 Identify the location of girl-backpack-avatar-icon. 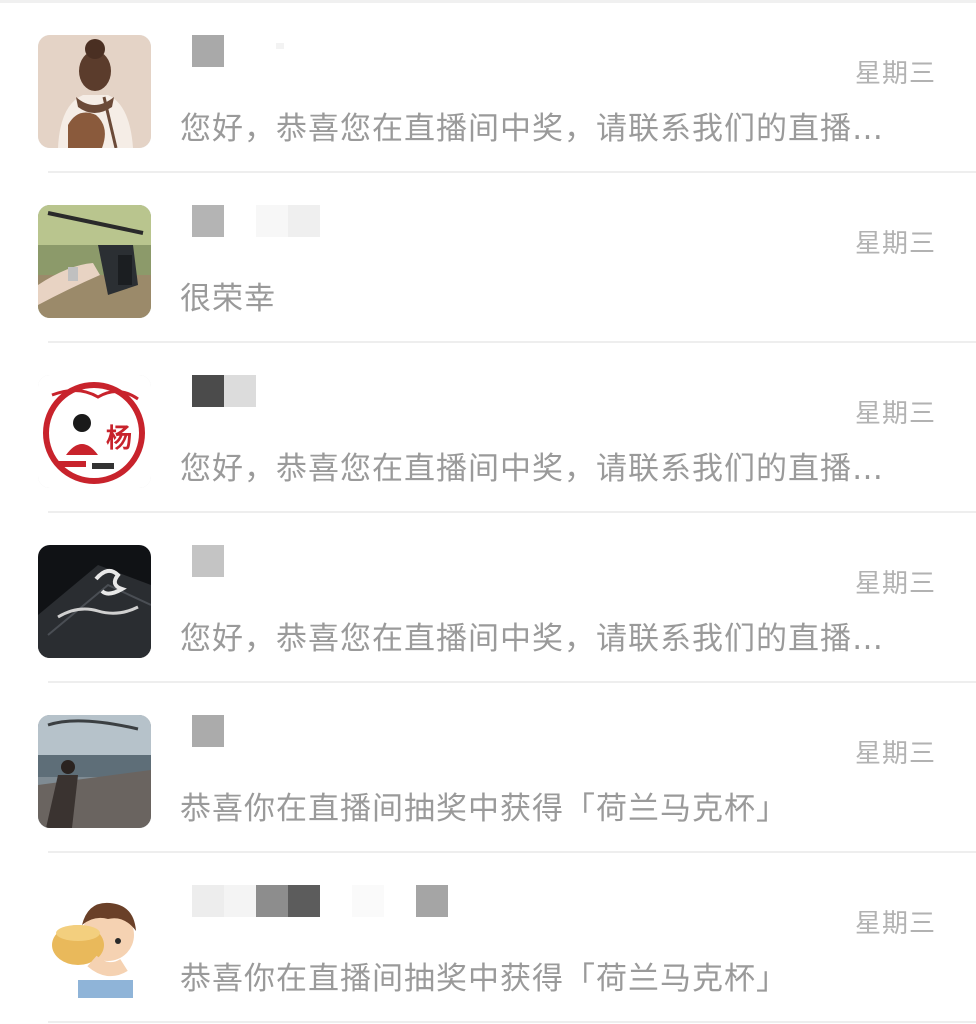
(94, 91).